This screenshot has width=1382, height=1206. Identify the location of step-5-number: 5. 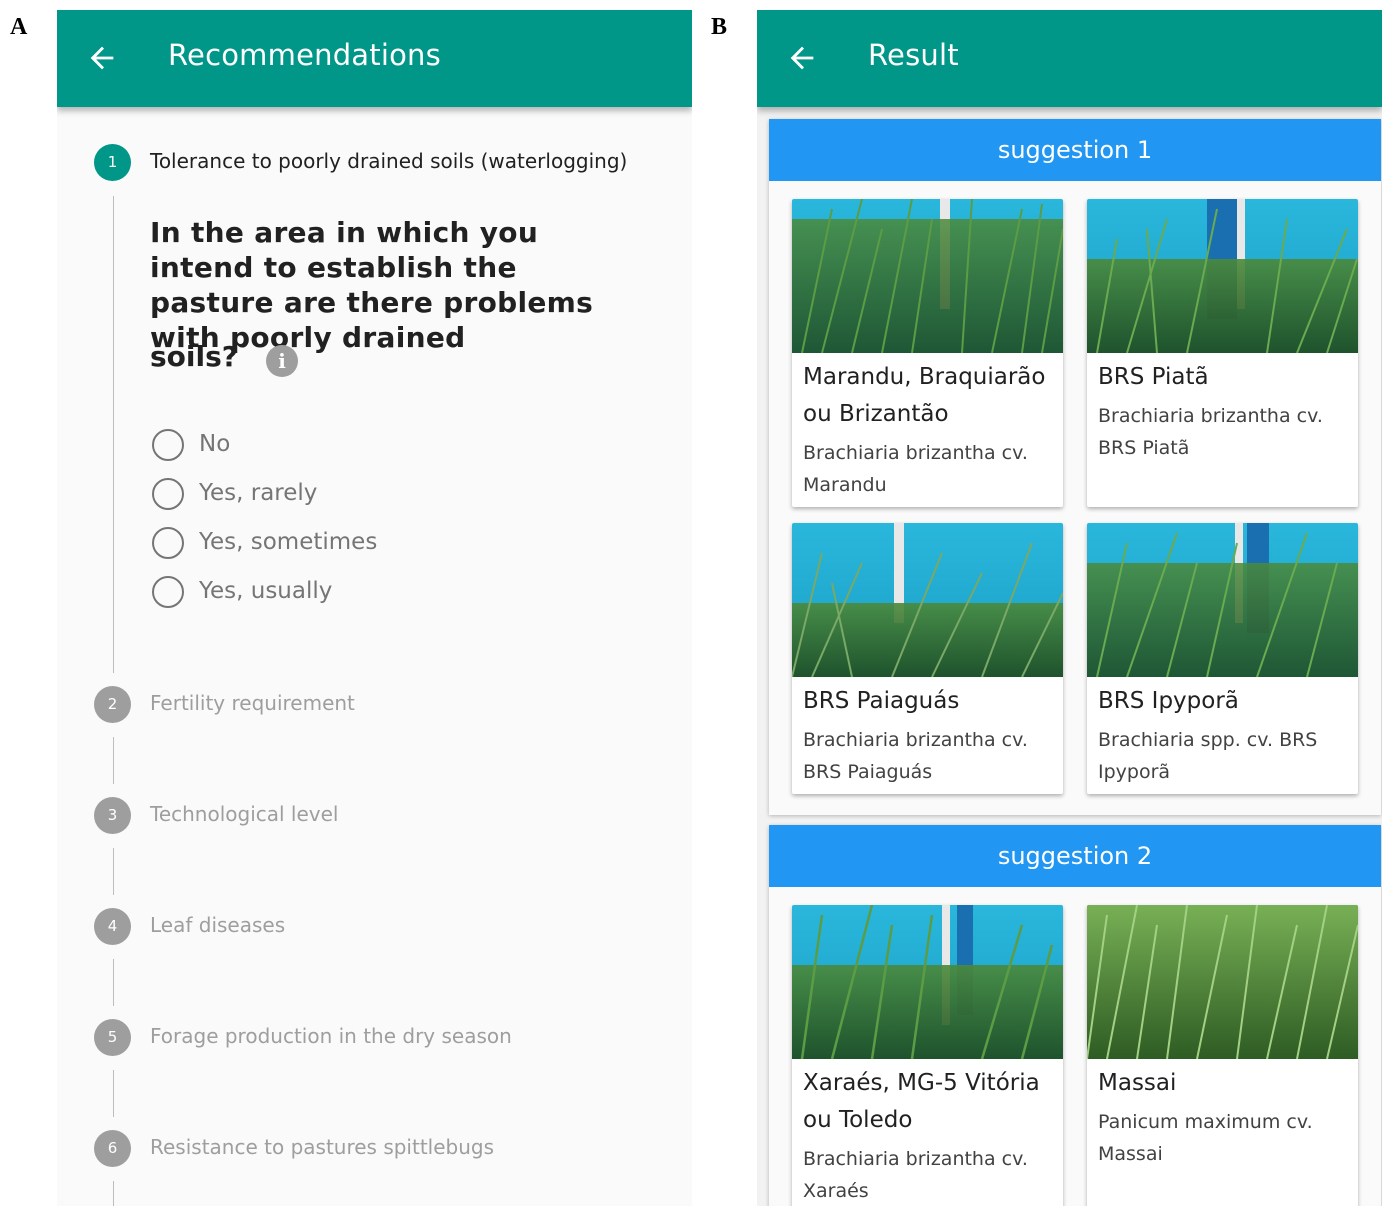
(112, 1037).